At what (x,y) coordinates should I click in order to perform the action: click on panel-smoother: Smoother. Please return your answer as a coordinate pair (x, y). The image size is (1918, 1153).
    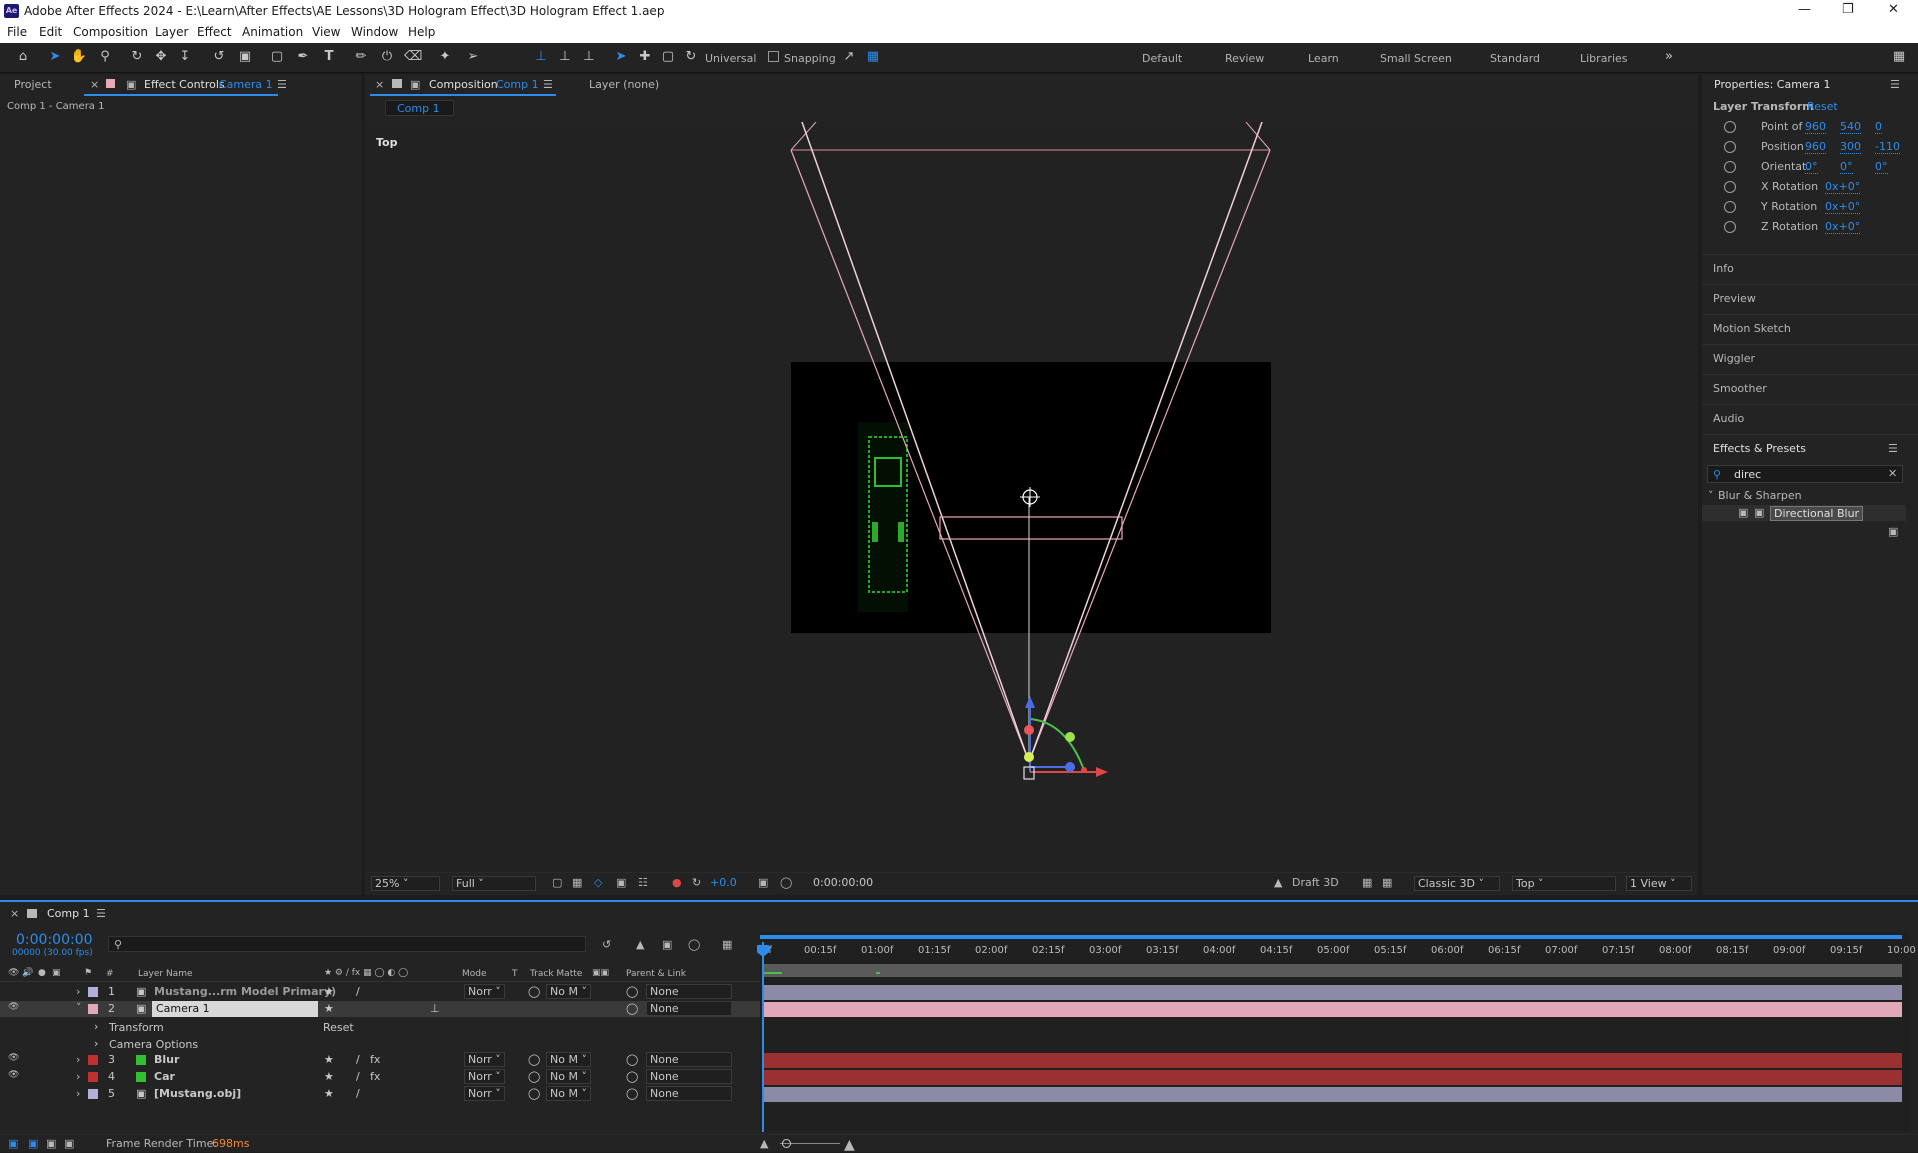
    Looking at the image, I should click on (1740, 388).